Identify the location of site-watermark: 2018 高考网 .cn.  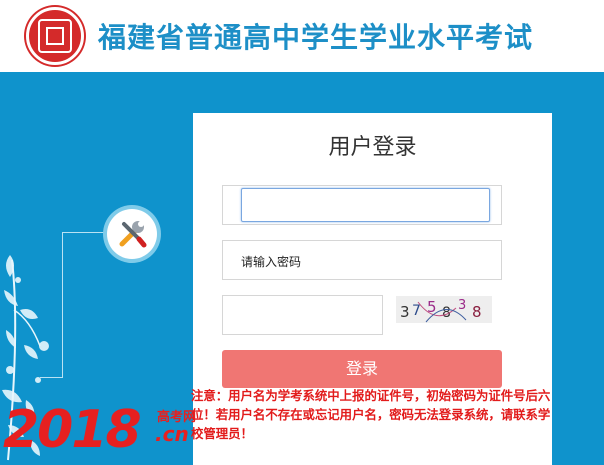
(103, 430).